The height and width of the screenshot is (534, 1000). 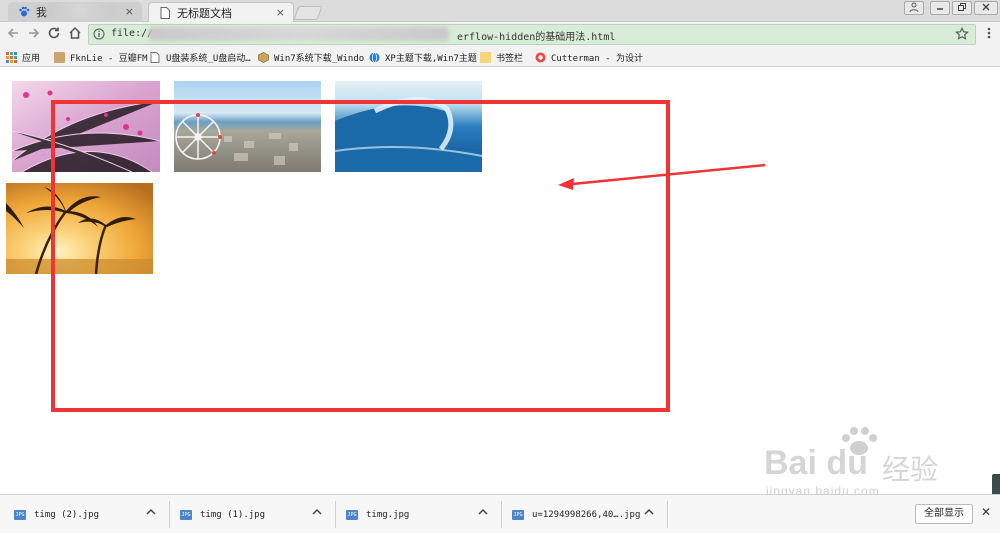 I want to click on download-filename: u=1294998266,40….jpg, so click(x=586, y=514).